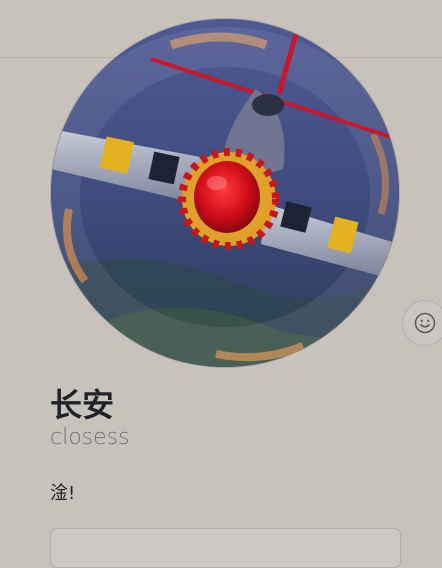 The width and height of the screenshot is (442, 568). Describe the element at coordinates (225, 548) in the screenshot. I see `profile-action-button` at that location.